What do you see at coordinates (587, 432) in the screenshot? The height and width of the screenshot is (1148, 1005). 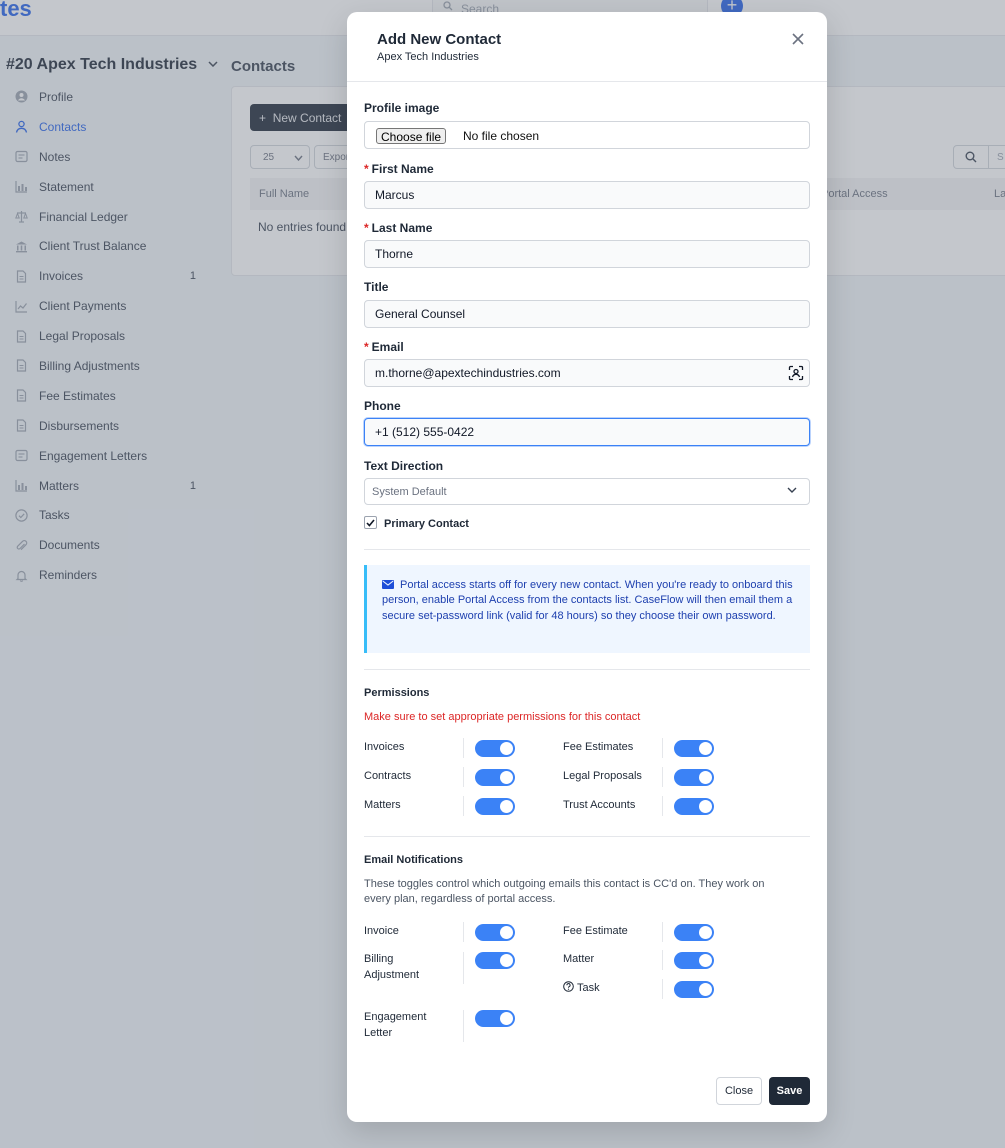 I see `phone-field` at bounding box center [587, 432].